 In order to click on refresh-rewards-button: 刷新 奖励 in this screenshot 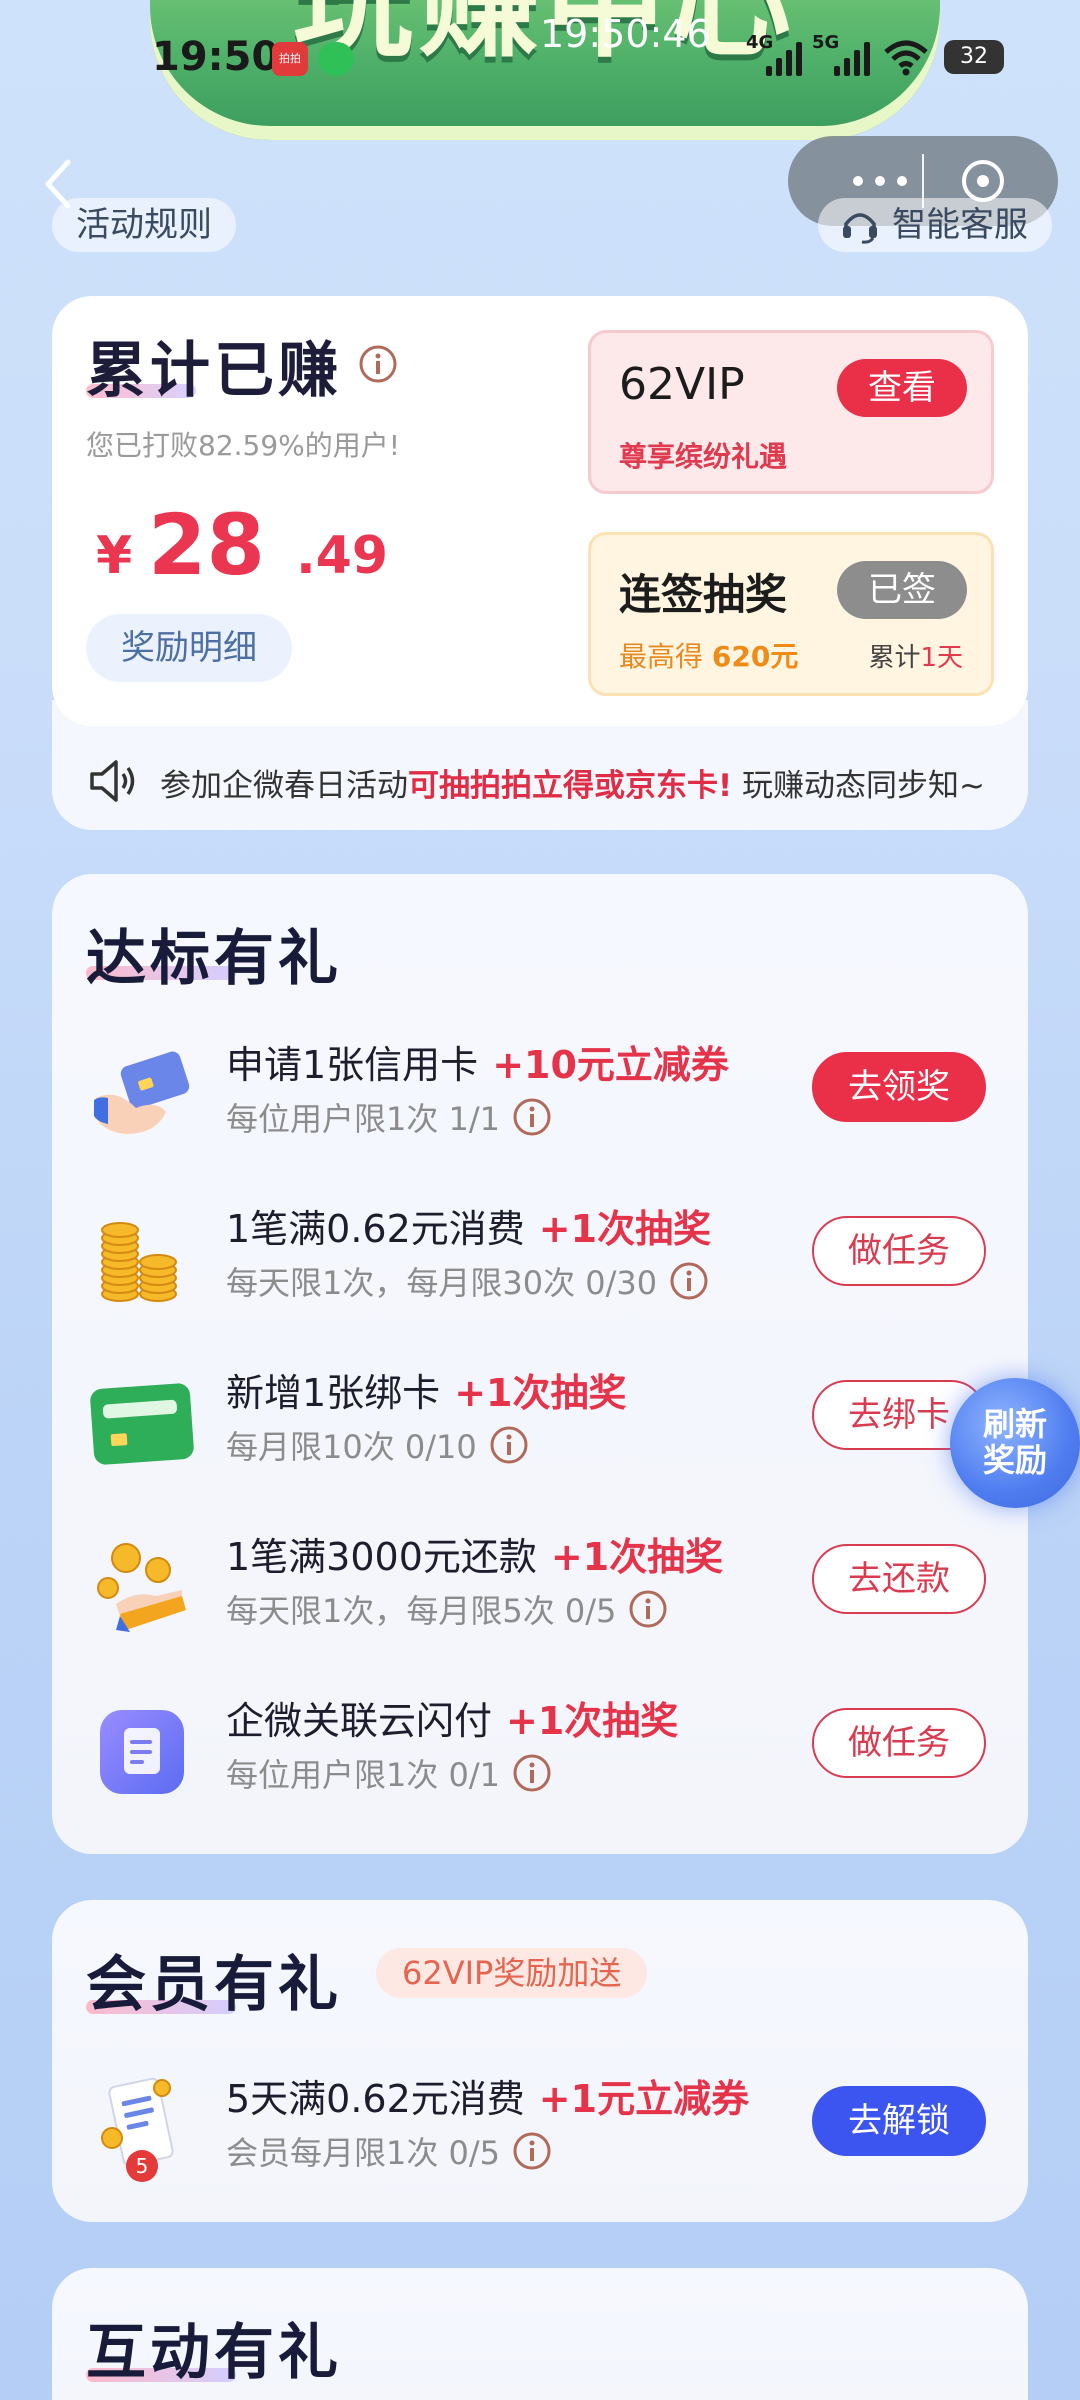, I will do `click(1015, 1443)`.